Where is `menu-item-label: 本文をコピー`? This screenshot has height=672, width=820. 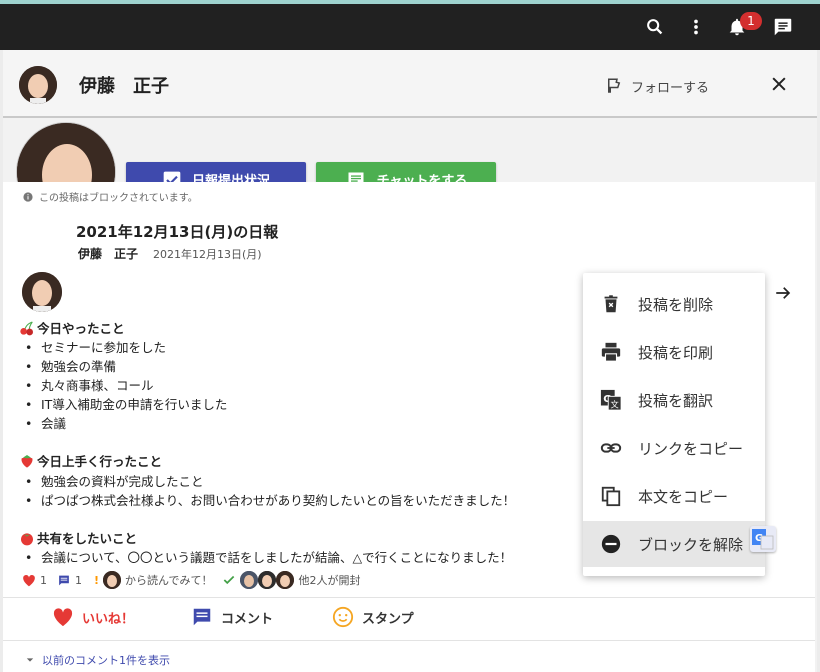
menu-item-label: 本文をコピー is located at coordinates (683, 496).